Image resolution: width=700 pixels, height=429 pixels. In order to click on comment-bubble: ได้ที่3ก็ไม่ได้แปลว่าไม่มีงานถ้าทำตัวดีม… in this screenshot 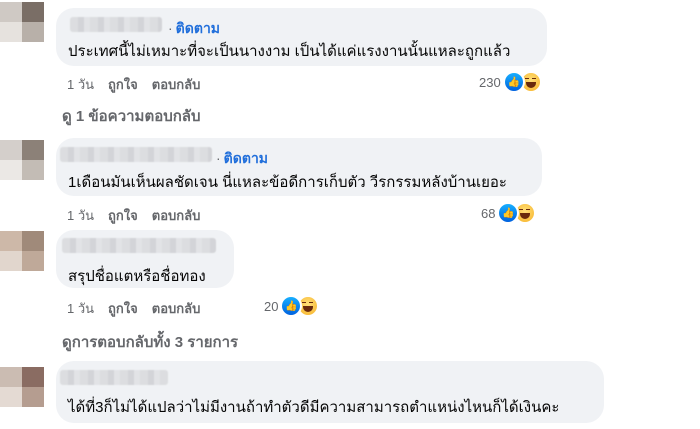, I will do `click(330, 392)`.